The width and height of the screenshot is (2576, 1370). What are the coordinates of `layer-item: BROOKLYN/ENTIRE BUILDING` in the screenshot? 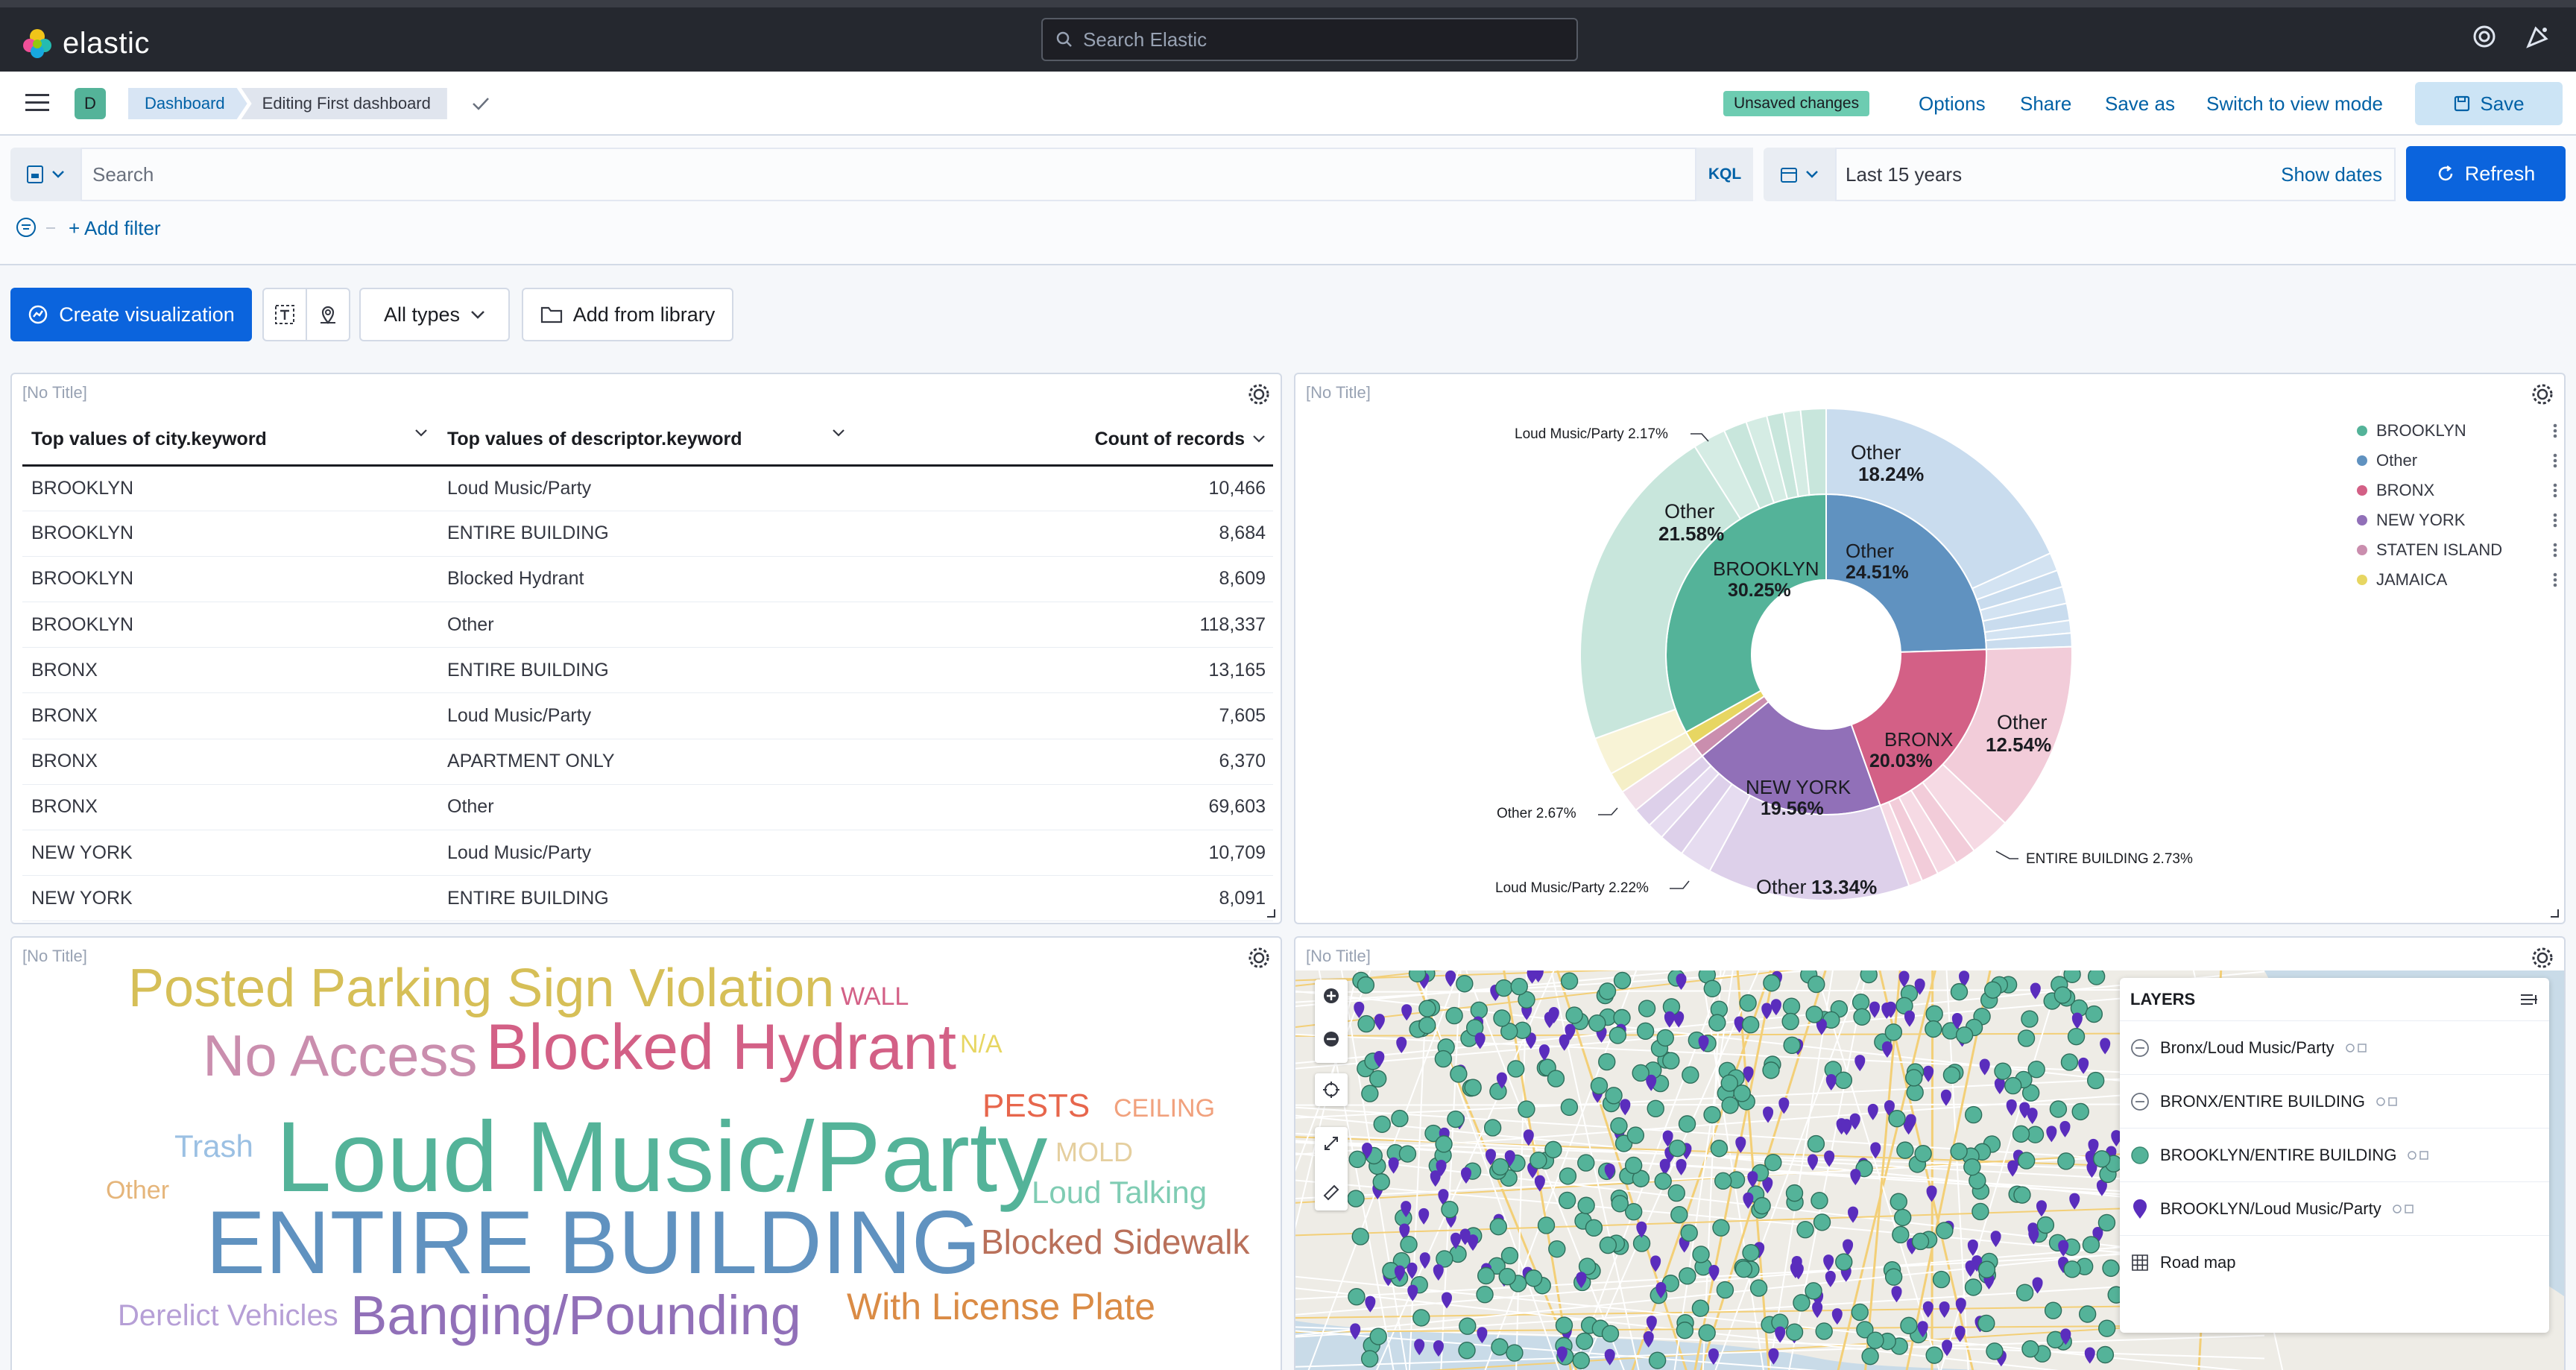 It's located at (2334, 1155).